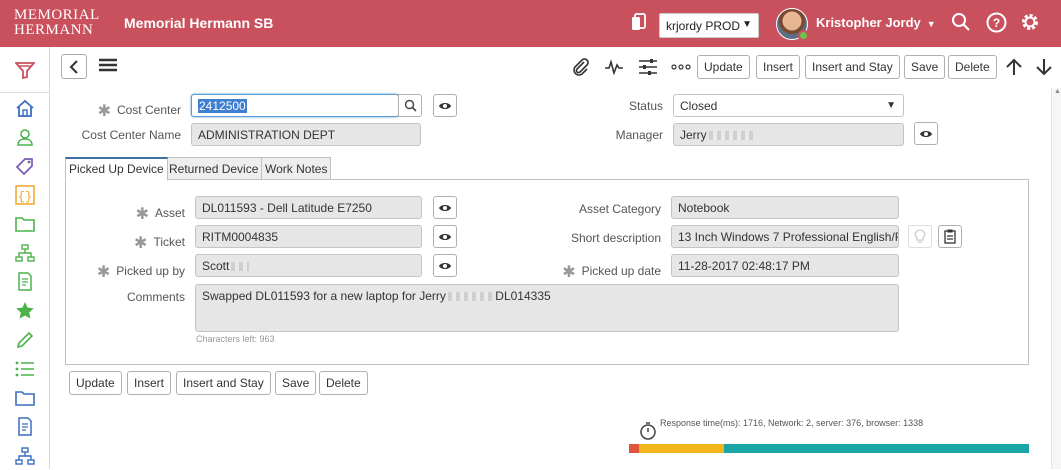 The image size is (1061, 470). What do you see at coordinates (295, 105) in the screenshot?
I see `cost-center-input: 2412500` at bounding box center [295, 105].